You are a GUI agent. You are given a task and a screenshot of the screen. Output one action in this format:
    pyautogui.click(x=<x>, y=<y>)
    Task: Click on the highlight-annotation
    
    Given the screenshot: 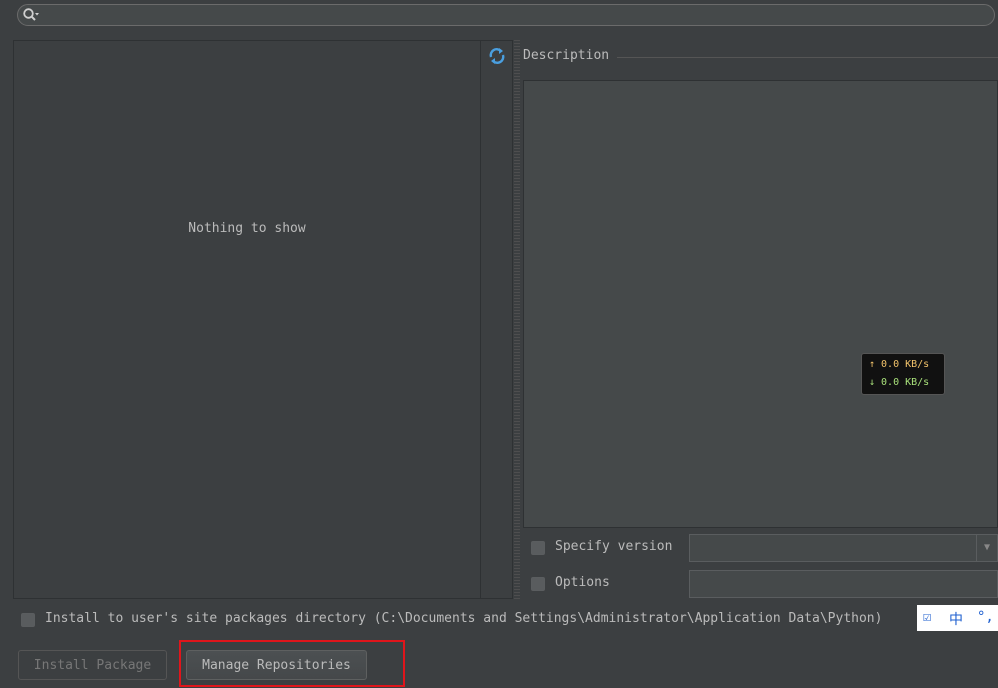 What is the action you would take?
    pyautogui.click(x=292, y=663)
    